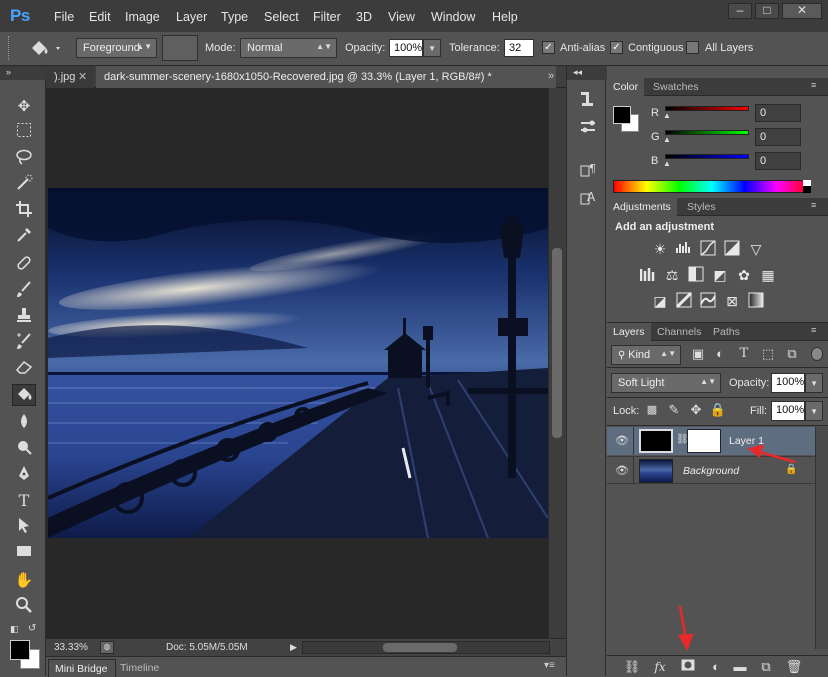  What do you see at coordinates (551, 76) in the screenshot?
I see `tab-overflow-icon: »` at bounding box center [551, 76].